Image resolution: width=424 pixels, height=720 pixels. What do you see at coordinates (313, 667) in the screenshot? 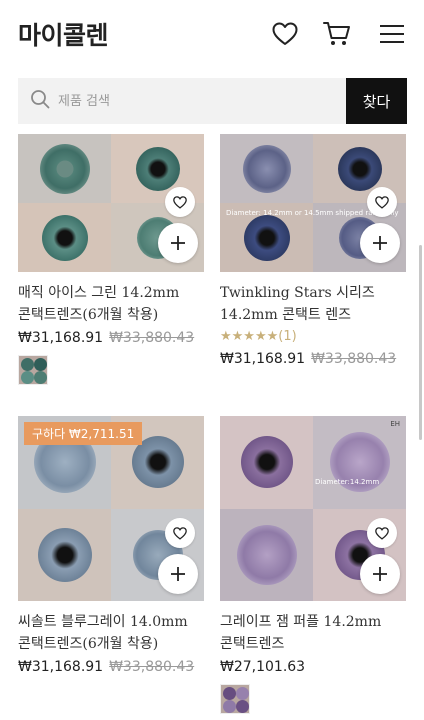
I see `product-price: ₩27,101.63` at bounding box center [313, 667].